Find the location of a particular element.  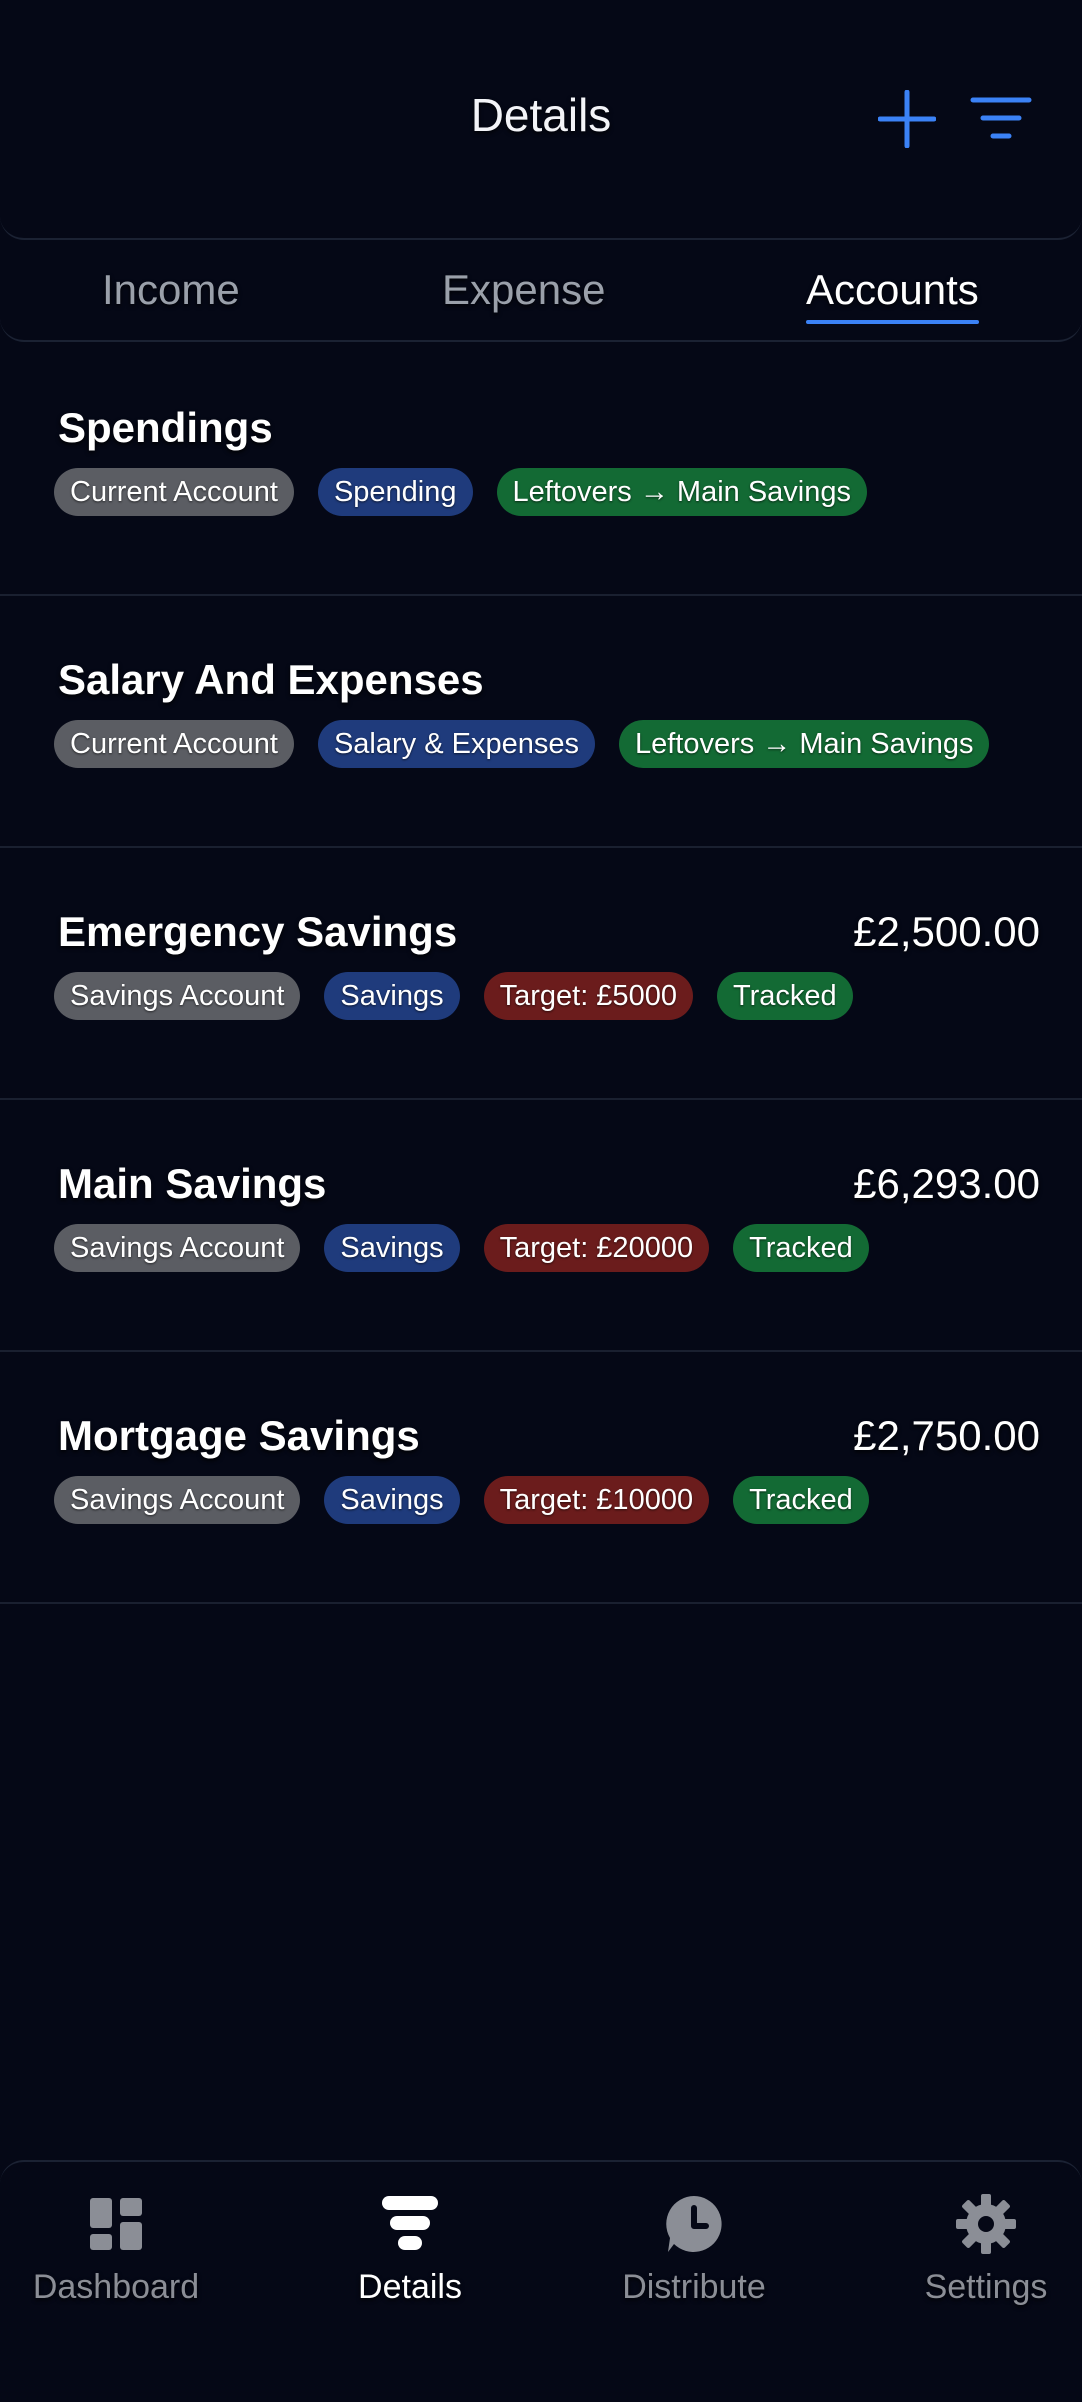

tab-label: Accounts is located at coordinates (892, 289).